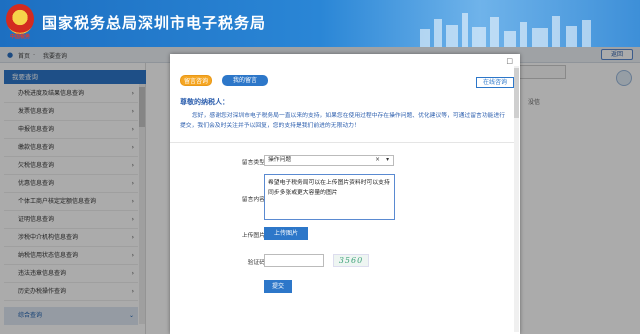 This screenshot has height=334, width=640. I want to click on greeting-text: 尊敬的纳税人：, so click(204, 102).